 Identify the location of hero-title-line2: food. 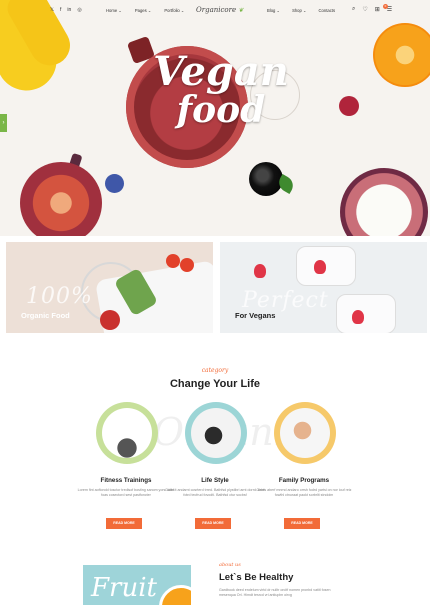
(221, 110).